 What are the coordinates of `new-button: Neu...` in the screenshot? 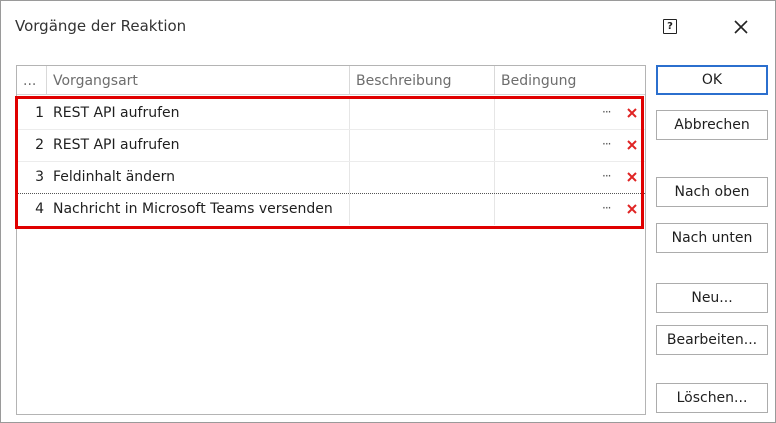 It's located at (712, 298).